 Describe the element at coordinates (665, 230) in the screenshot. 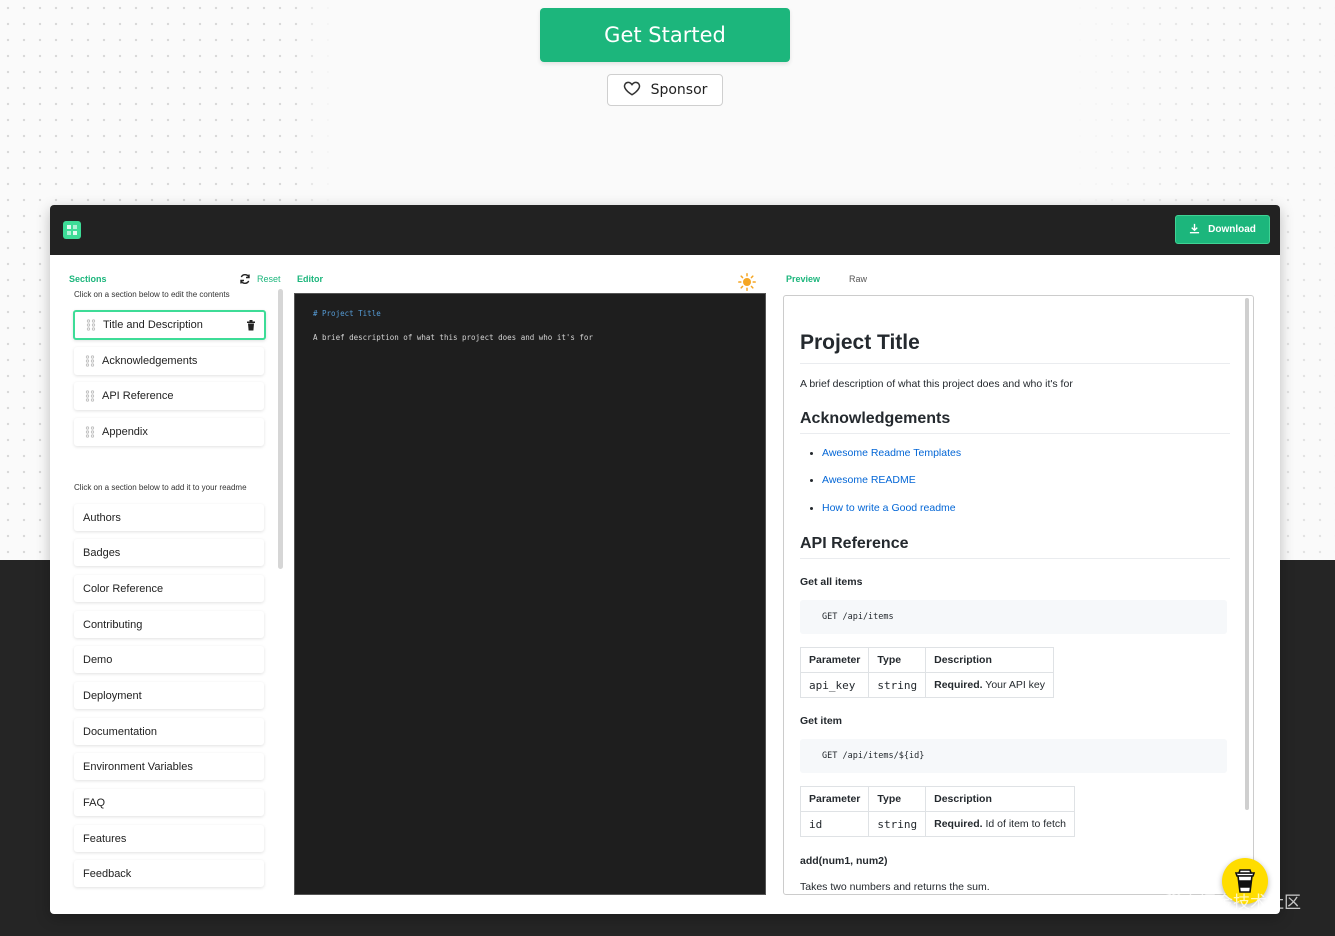

I see `app-header: Download` at that location.